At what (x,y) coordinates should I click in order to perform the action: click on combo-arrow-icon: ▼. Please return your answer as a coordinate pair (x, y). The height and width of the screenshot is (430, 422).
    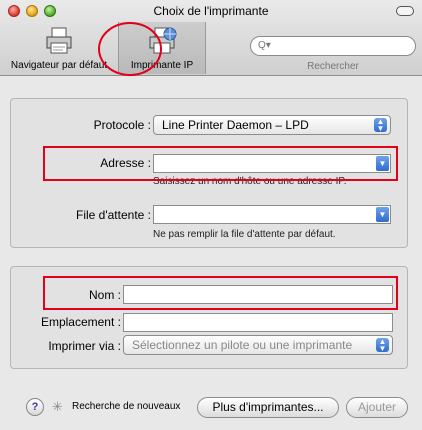
    Looking at the image, I should click on (382, 214).